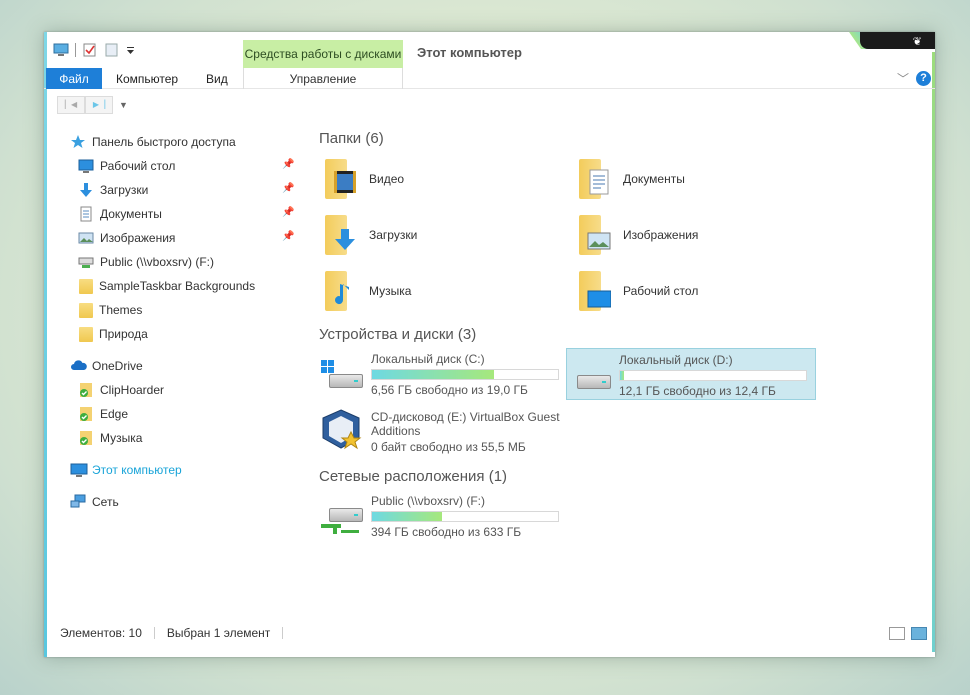 The width and height of the screenshot is (970, 695). I want to click on drive-free-space: 12,1 ГБ свободно из 12,4 ГБ, so click(697, 391).